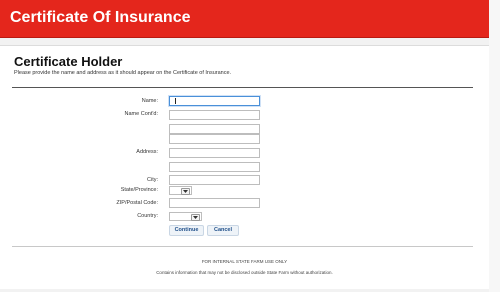 The width and height of the screenshot is (500, 292). What do you see at coordinates (147, 216) in the screenshot?
I see `country-label: Country:` at bounding box center [147, 216].